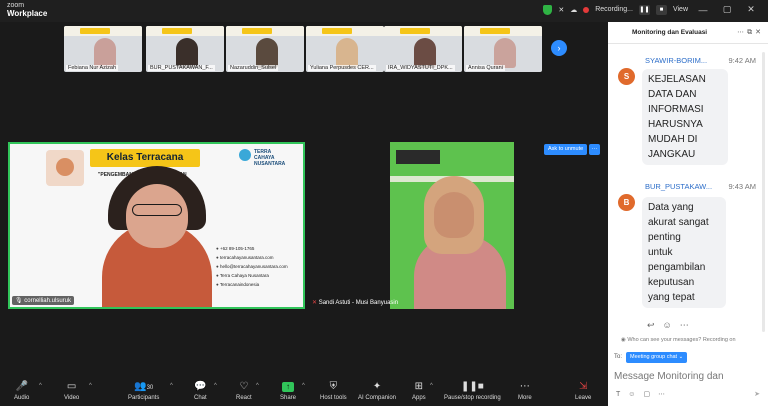 Image resolution: width=768 pixels, height=406 pixels. I want to click on participant-name-label: ✕ Sandi Astuti - Musi Banyuasin, so click(355, 302).